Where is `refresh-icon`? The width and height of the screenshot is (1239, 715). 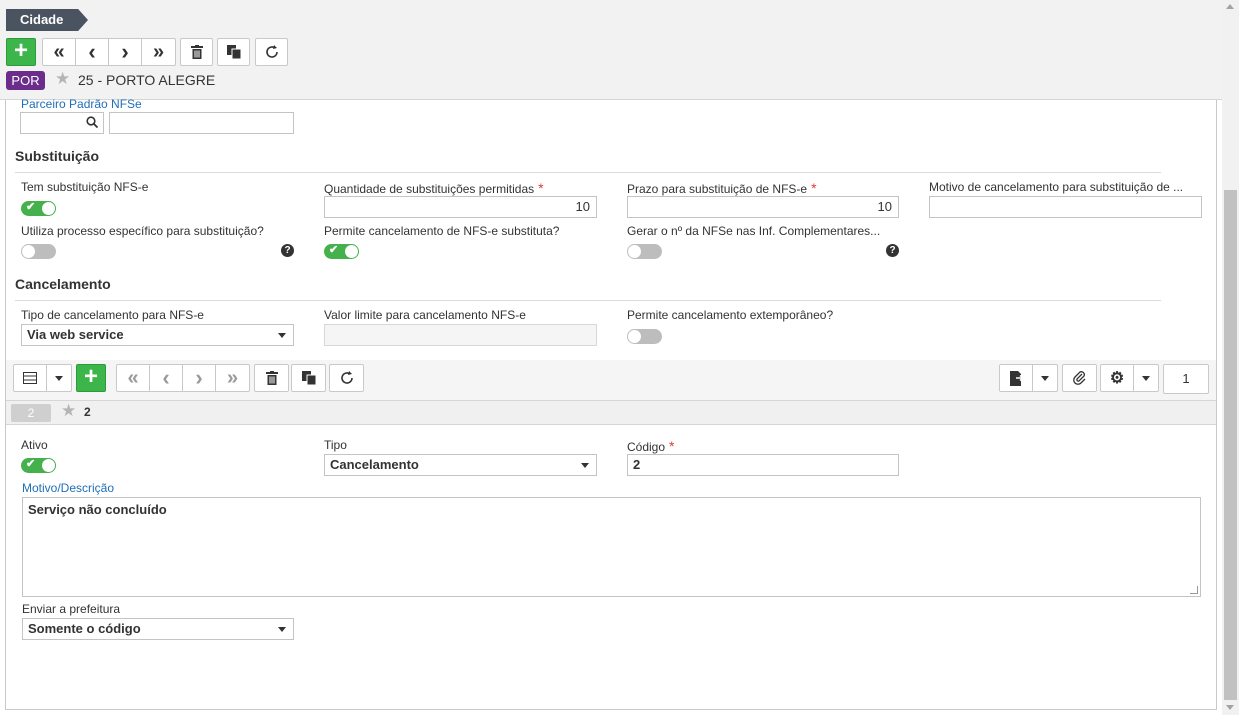 refresh-icon is located at coordinates (346, 377).